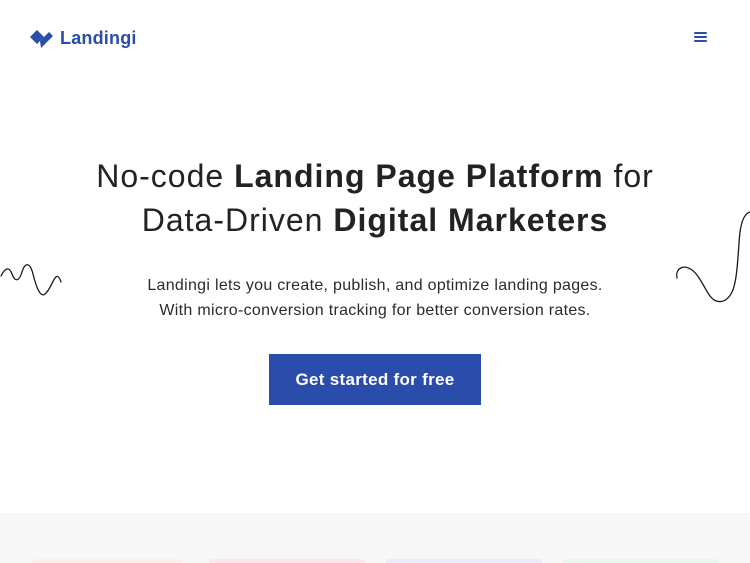 The image size is (750, 563). I want to click on headline-bold-text: Digital Marketers, so click(471, 220).